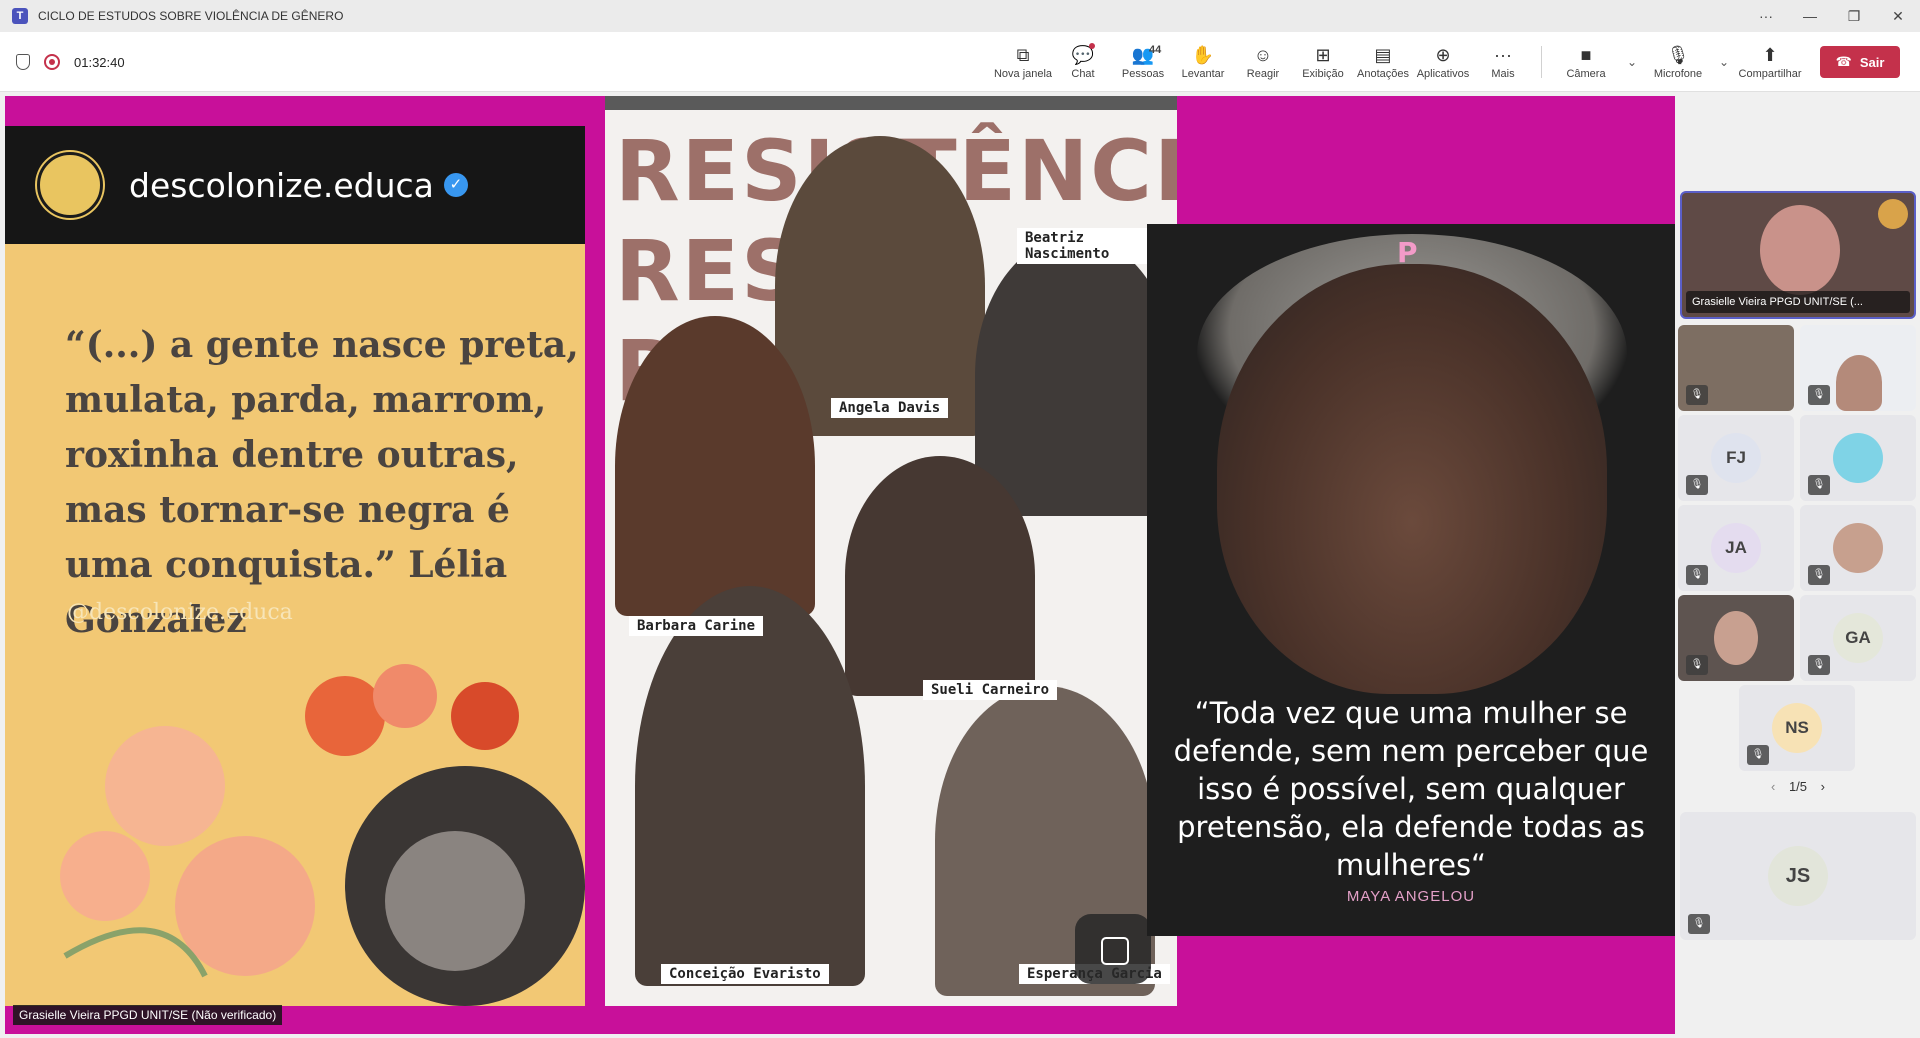 The image size is (1920, 1038). What do you see at coordinates (322, 835) in the screenshot?
I see `flower-illustration` at bounding box center [322, 835].